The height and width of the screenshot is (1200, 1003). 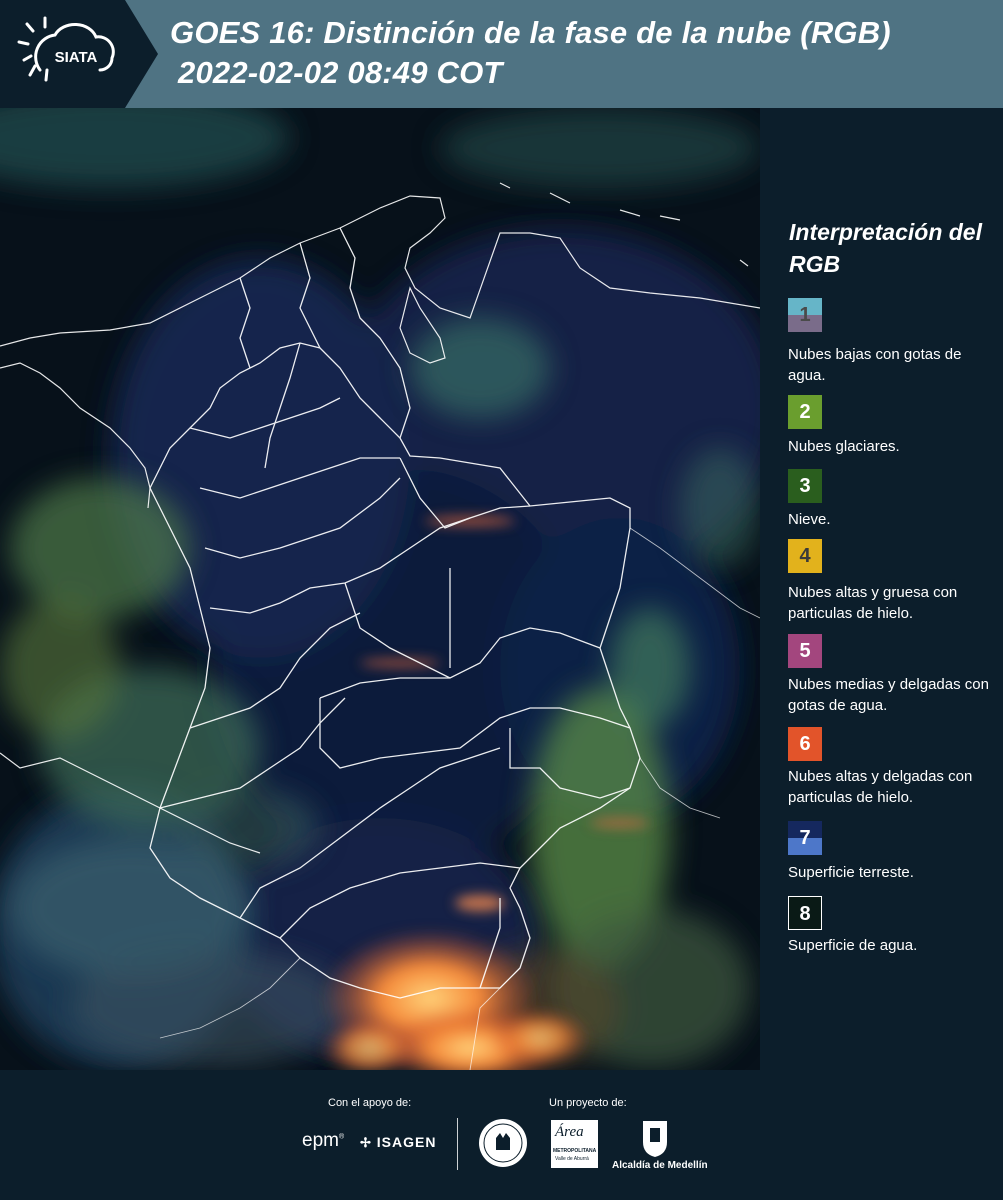 I want to click on isagen-logo: ✢ ISAGEN, so click(x=398, y=1142).